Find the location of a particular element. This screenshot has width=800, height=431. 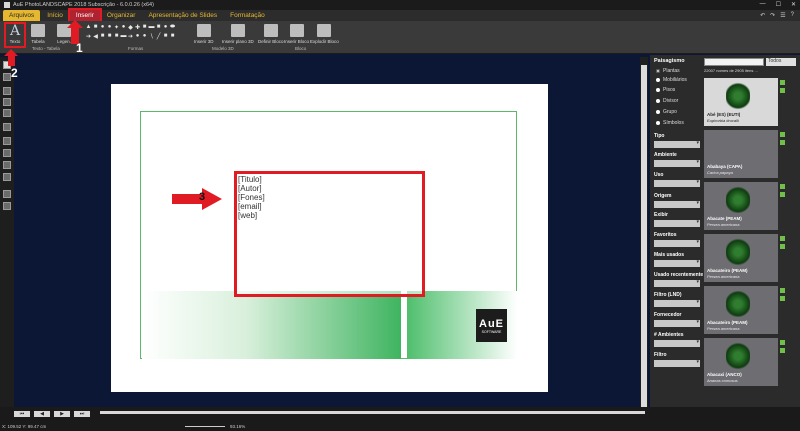

filter-select-fornecedor is located at coordinates (677, 323).